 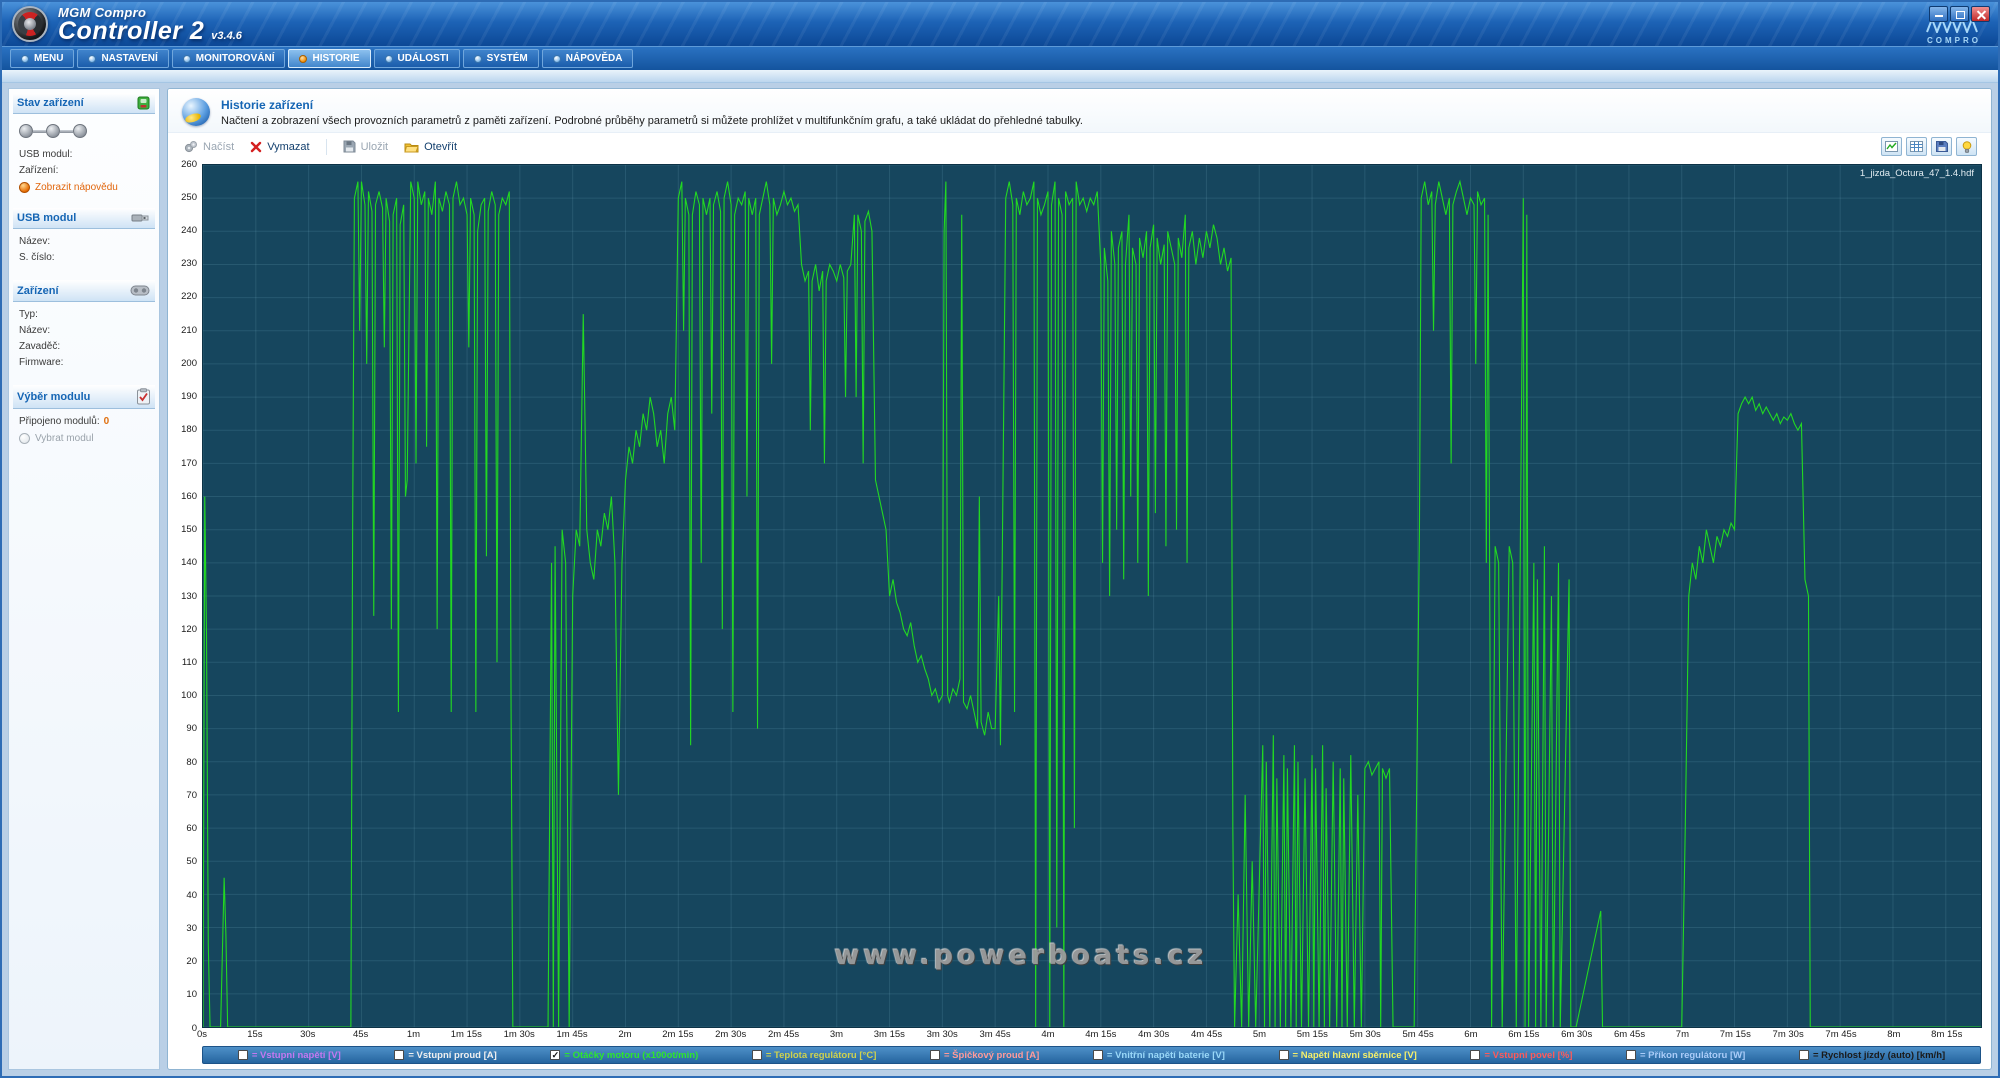 I want to click on x-tick-label: 4m 45s, so click(x=1206, y=1034).